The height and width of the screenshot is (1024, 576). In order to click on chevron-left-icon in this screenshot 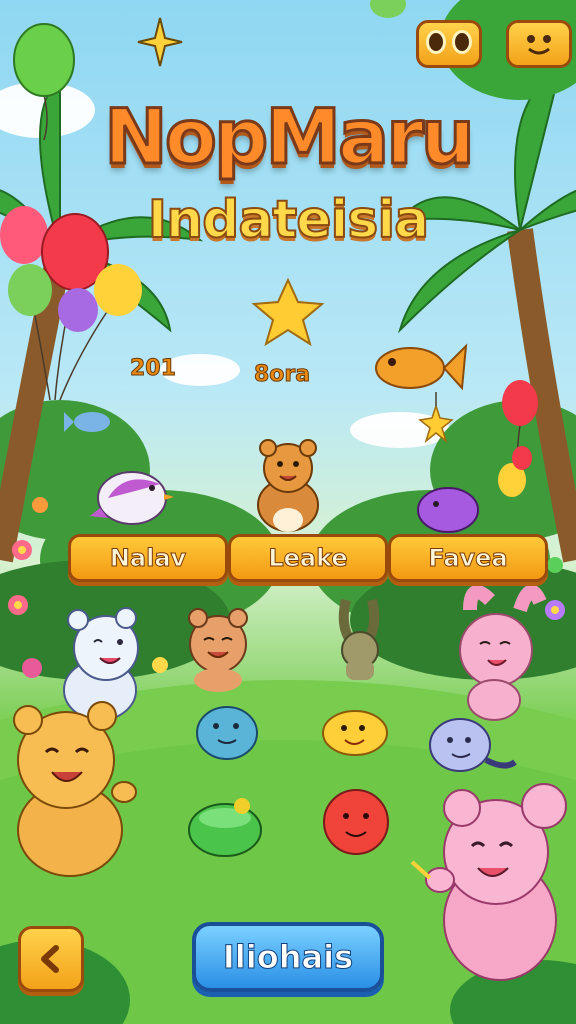, I will do `click(50, 959)`.